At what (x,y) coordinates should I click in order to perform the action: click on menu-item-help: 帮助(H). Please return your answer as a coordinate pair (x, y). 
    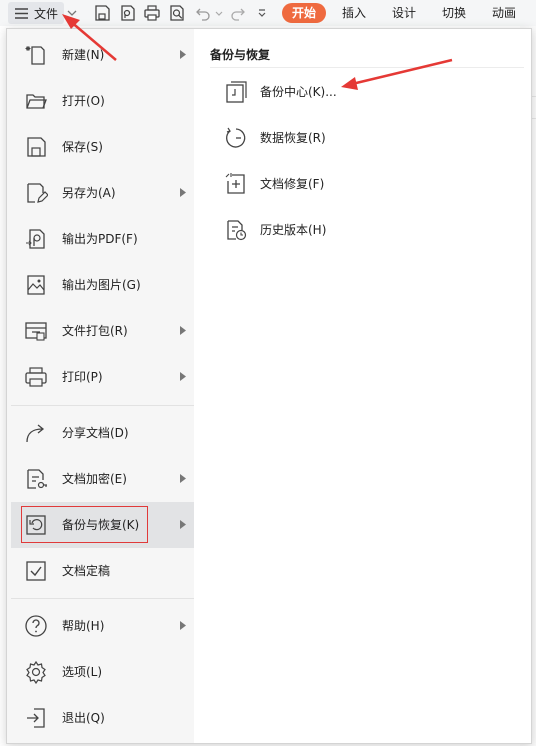
    Looking at the image, I should click on (102, 626).